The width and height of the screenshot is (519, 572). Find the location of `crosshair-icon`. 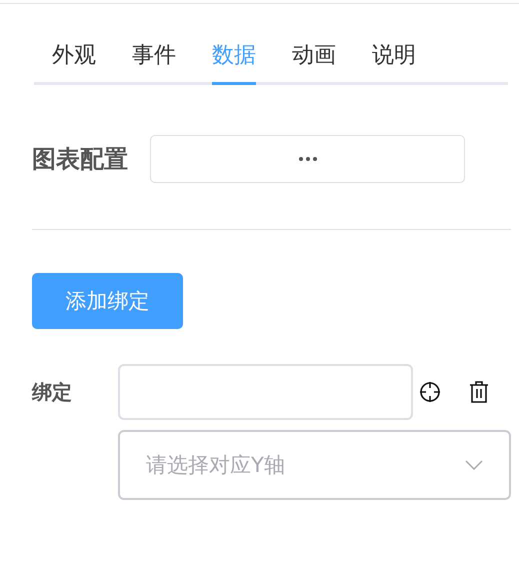

crosshair-icon is located at coordinates (430, 392).